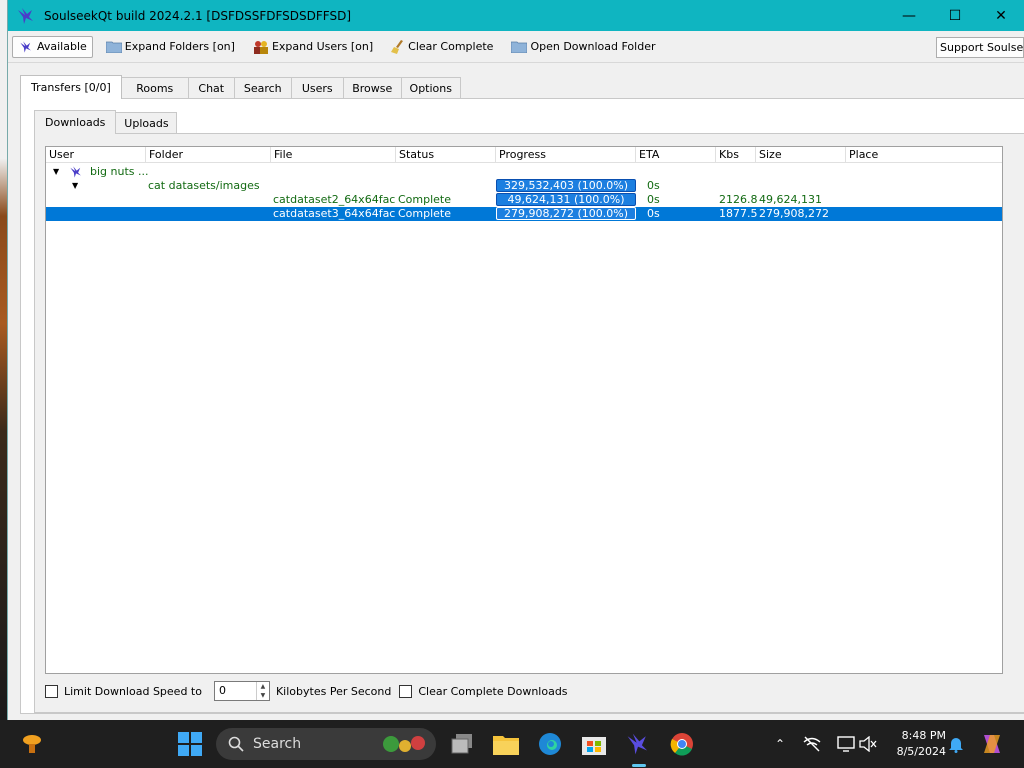 The height and width of the screenshot is (768, 1024). What do you see at coordinates (262, 691) in the screenshot?
I see `spin-arrows-icon: ▲ ▼` at bounding box center [262, 691].